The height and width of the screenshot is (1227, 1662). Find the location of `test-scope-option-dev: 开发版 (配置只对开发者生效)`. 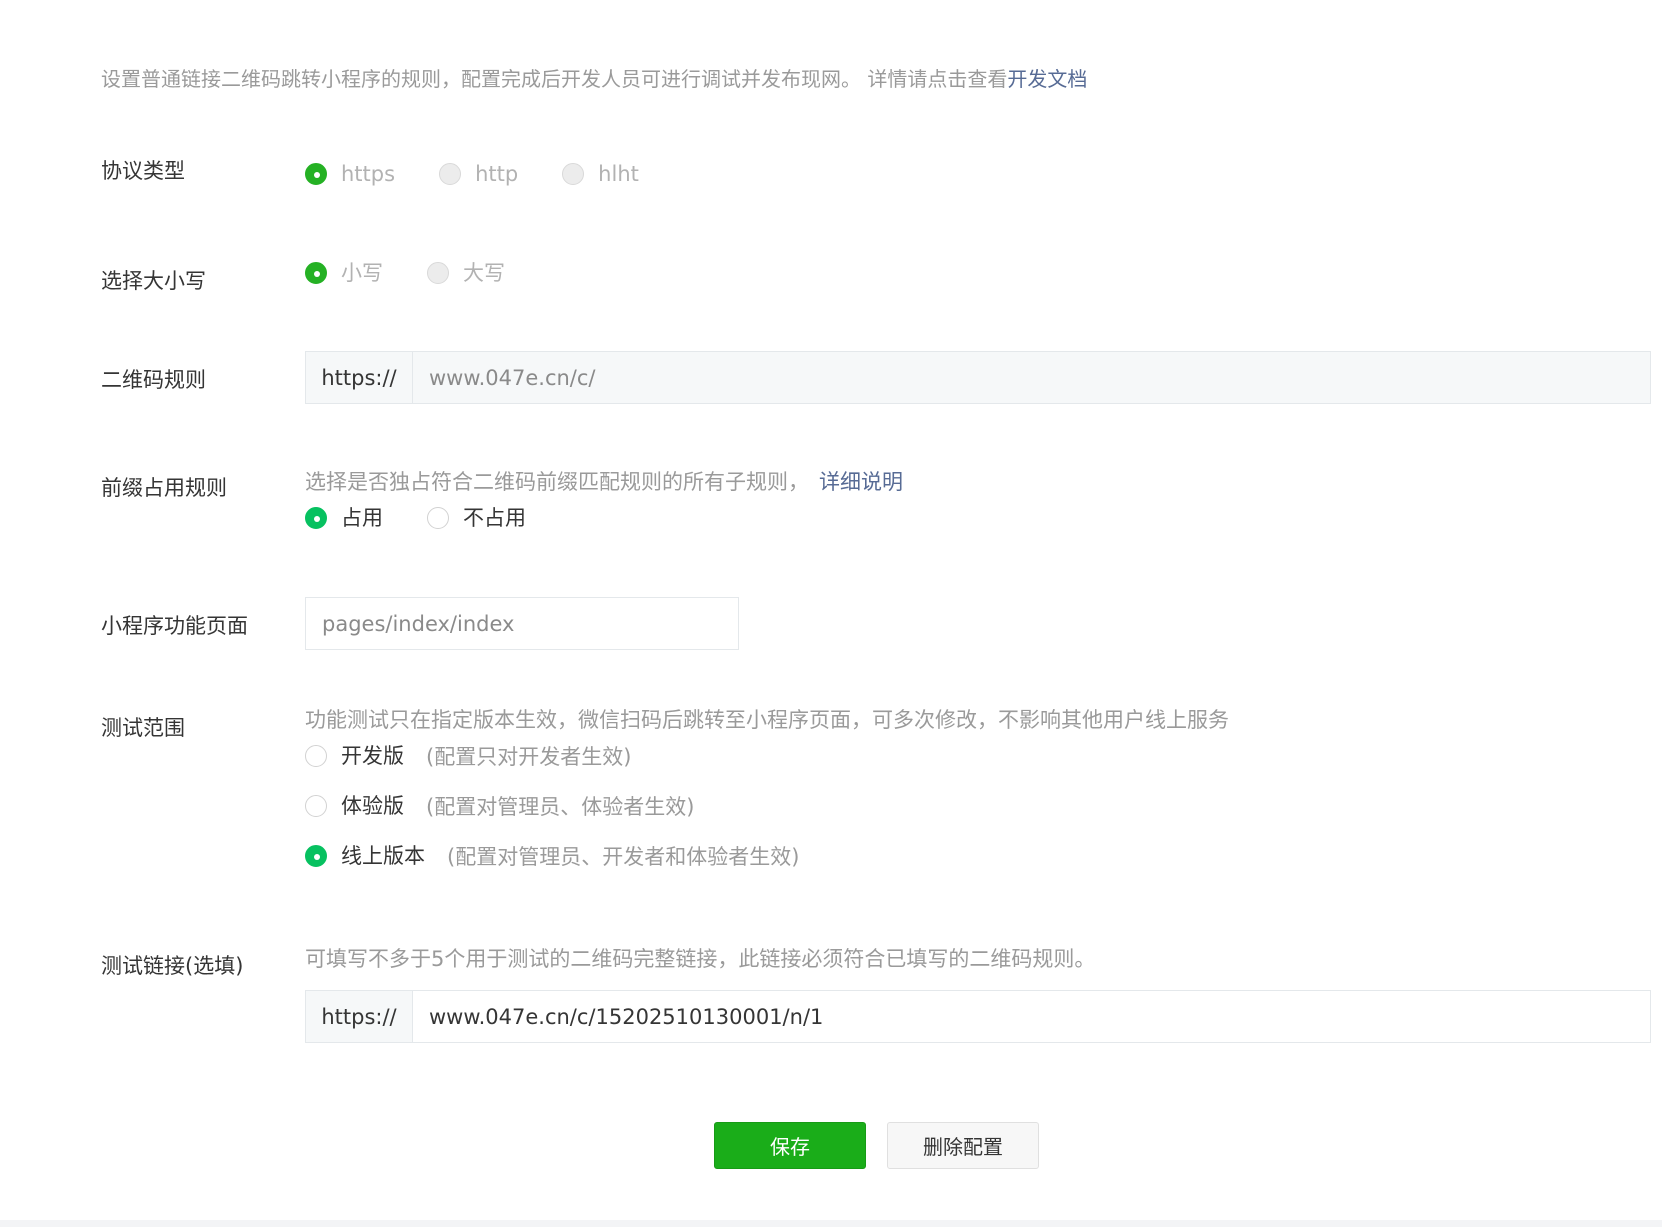

test-scope-option-dev: 开发版 (配置只对开发者生效) is located at coordinates (490, 756).